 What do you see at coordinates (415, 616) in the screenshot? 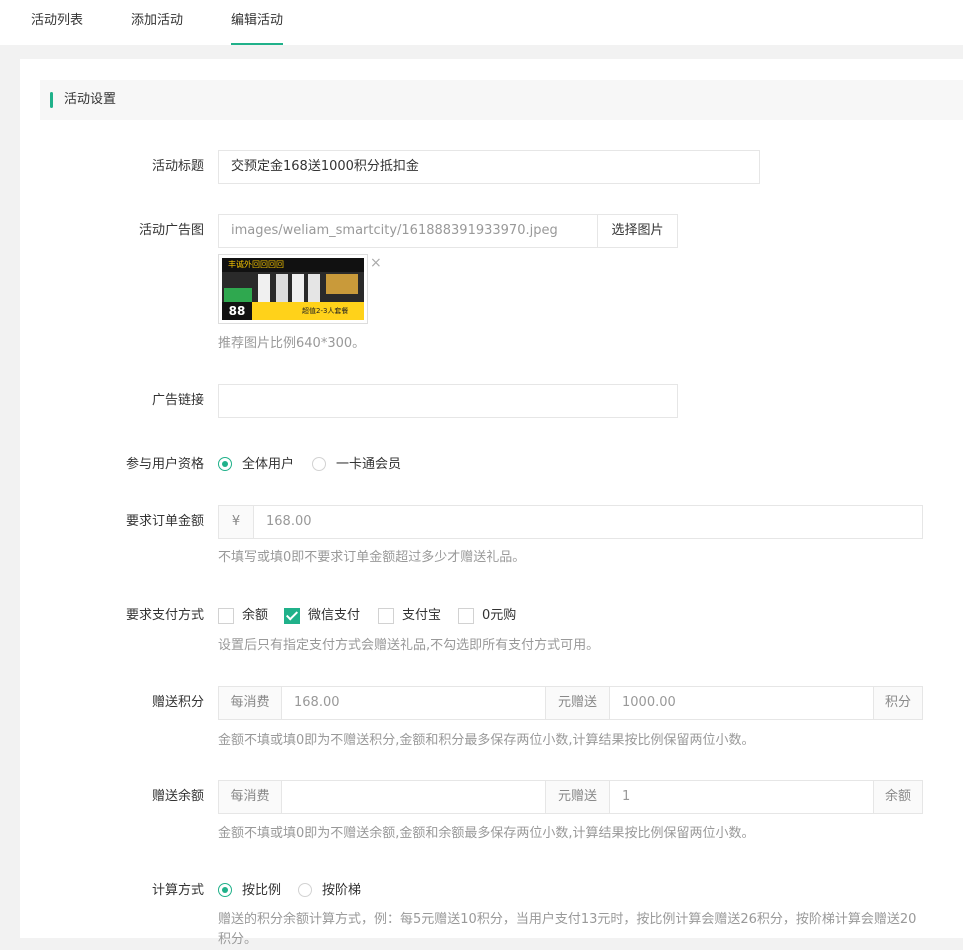
I see `checkbox-alipay: 支付宝` at bounding box center [415, 616].